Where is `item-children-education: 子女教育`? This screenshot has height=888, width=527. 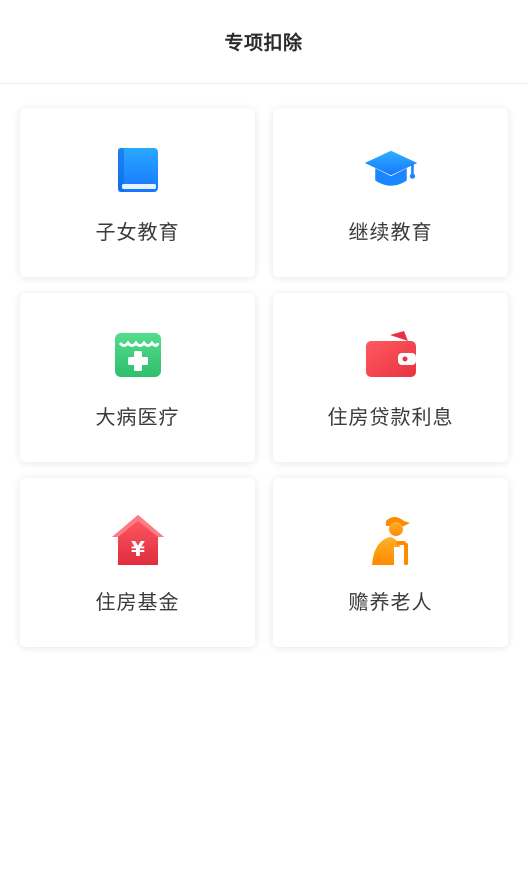 item-children-education: 子女教育 is located at coordinates (137, 192).